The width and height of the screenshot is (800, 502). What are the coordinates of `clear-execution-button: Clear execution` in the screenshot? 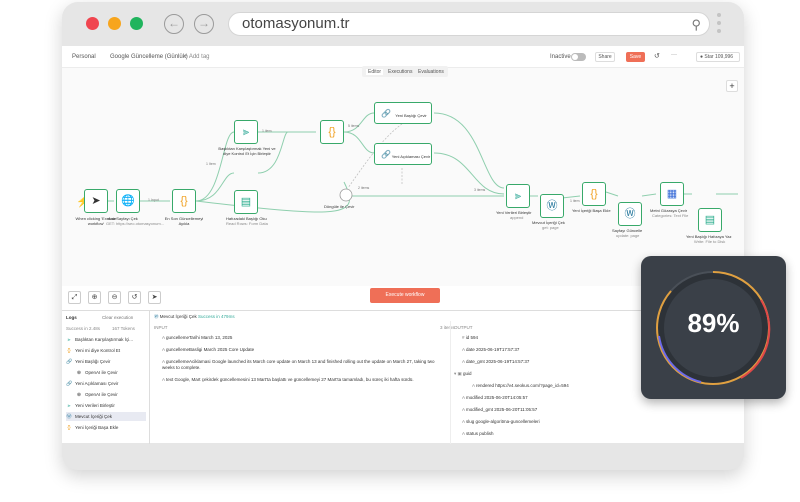 It's located at (117, 317).